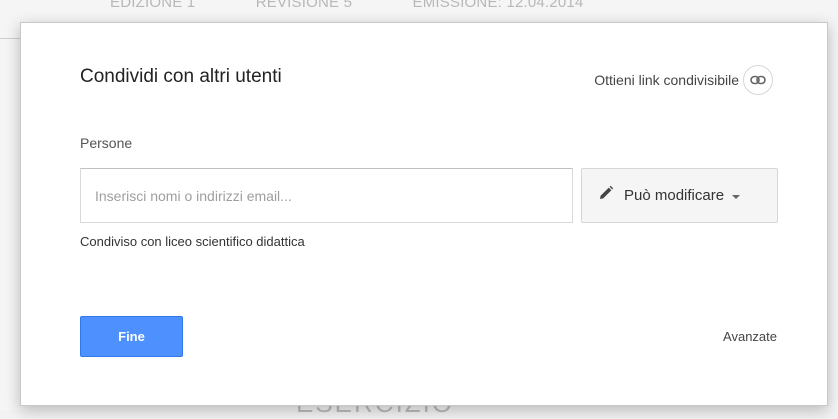 Image resolution: width=838 pixels, height=419 pixels. Describe the element at coordinates (106, 143) in the screenshot. I see `people-label: Persone` at that location.